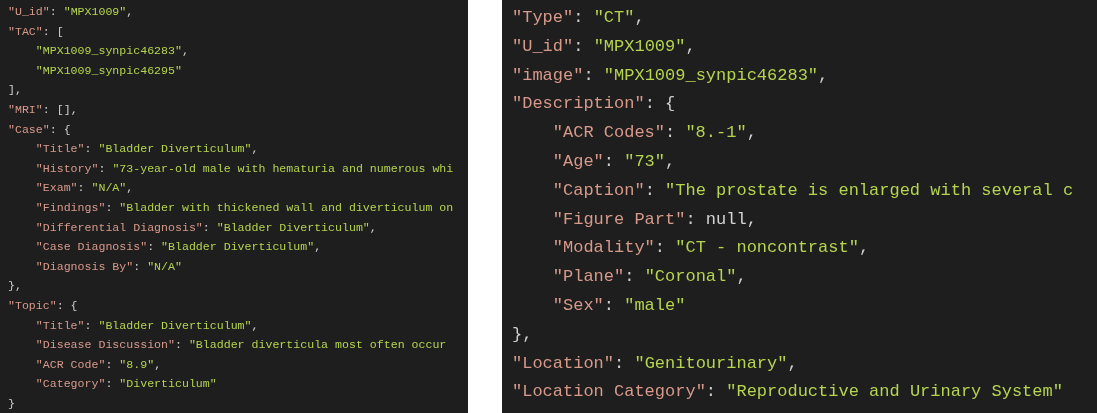 This screenshot has width=1097, height=413. What do you see at coordinates (813, 190) in the screenshot?
I see `code-line: "Caption": "The prostate is enlarged with several c` at bounding box center [813, 190].